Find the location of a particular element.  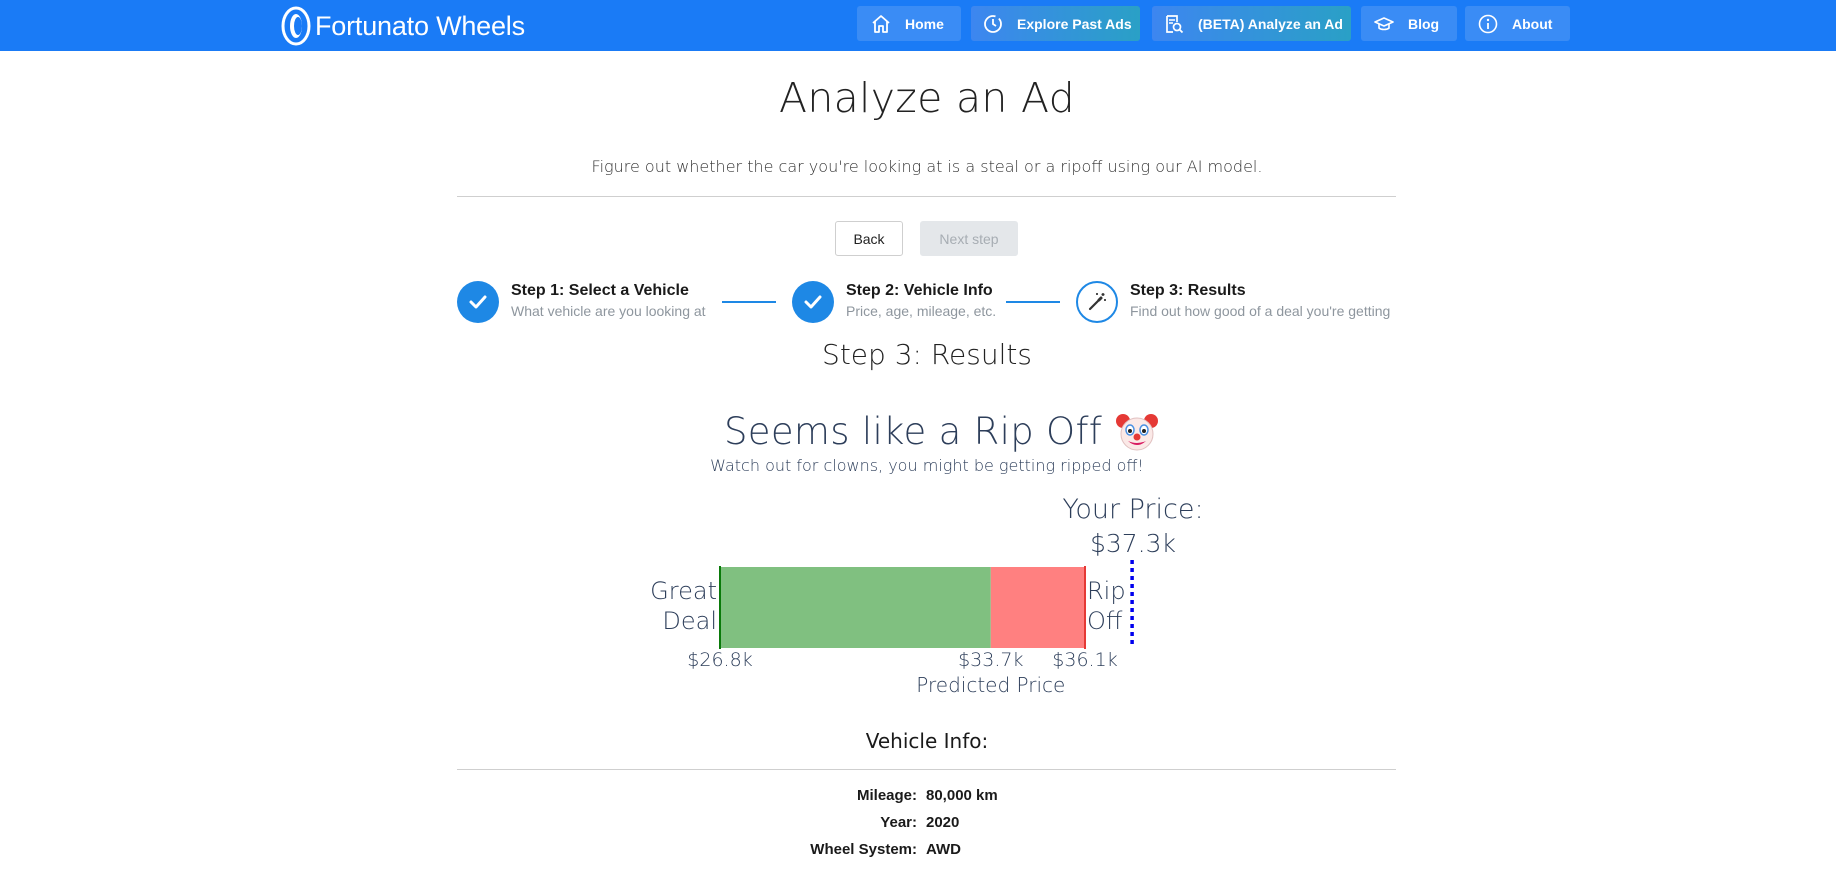

low-price-tick-label: $26.8k is located at coordinates (719, 660).